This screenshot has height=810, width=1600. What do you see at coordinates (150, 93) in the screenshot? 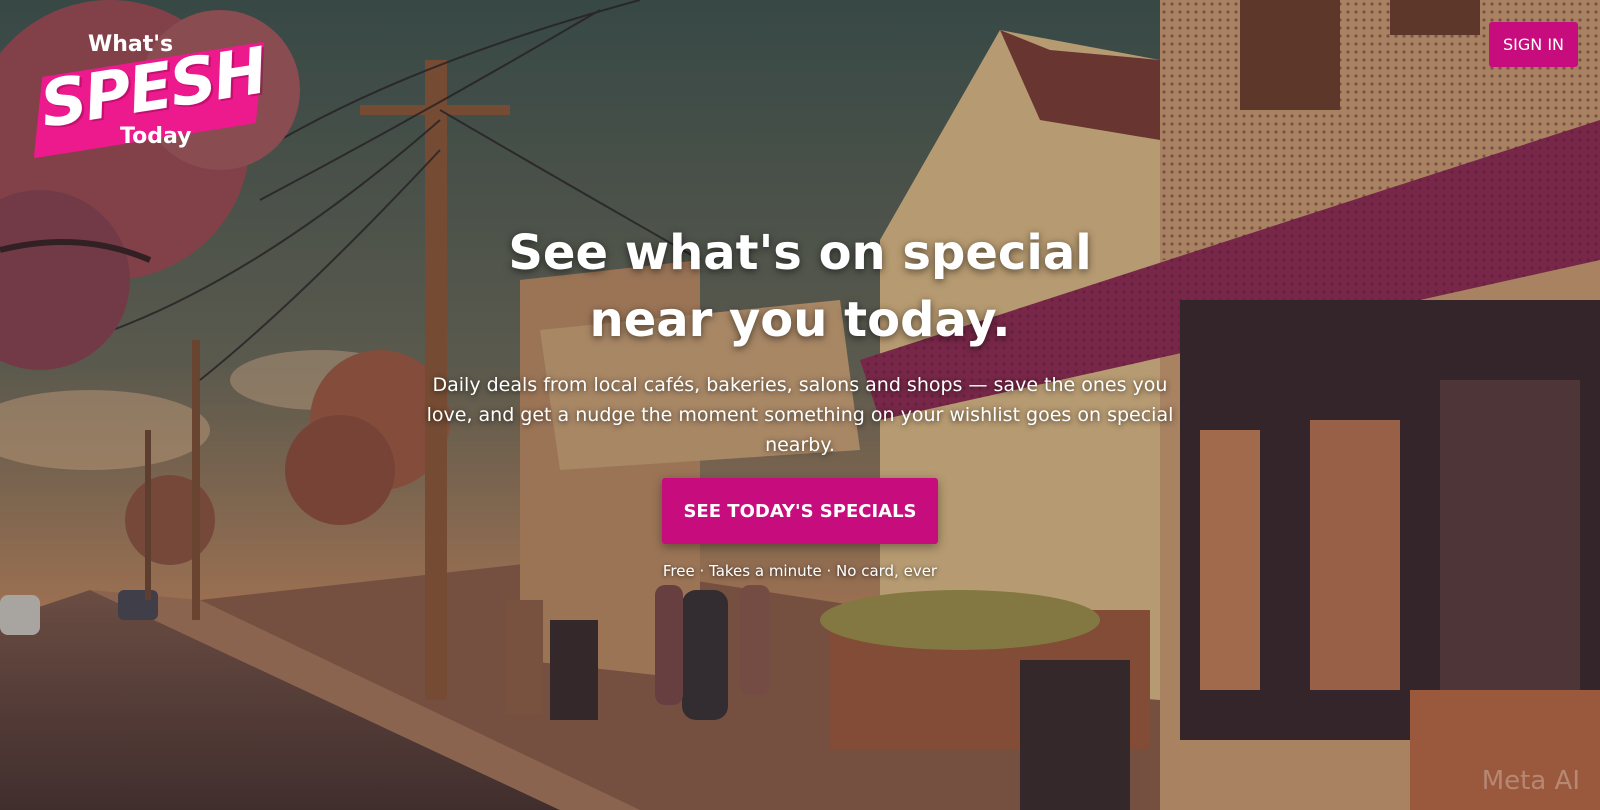
I see `whats-spesh-today-logo: What's SPESH Today` at bounding box center [150, 93].